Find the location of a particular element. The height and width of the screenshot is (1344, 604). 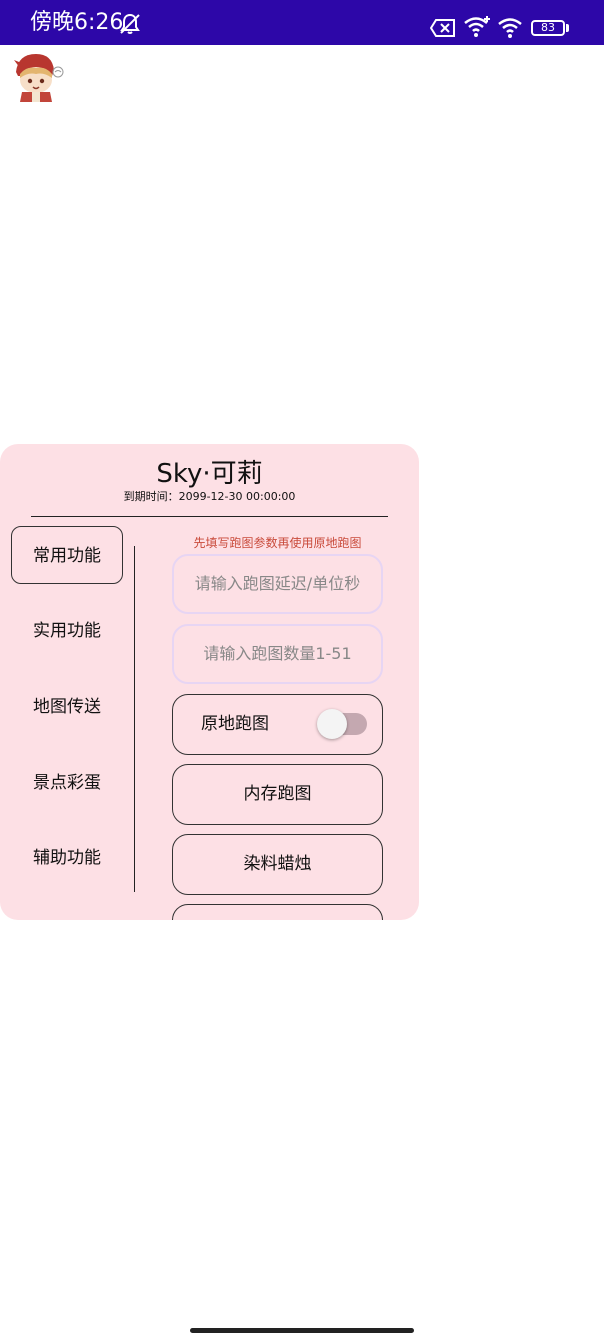

battery-level: 83 is located at coordinates (548, 27).